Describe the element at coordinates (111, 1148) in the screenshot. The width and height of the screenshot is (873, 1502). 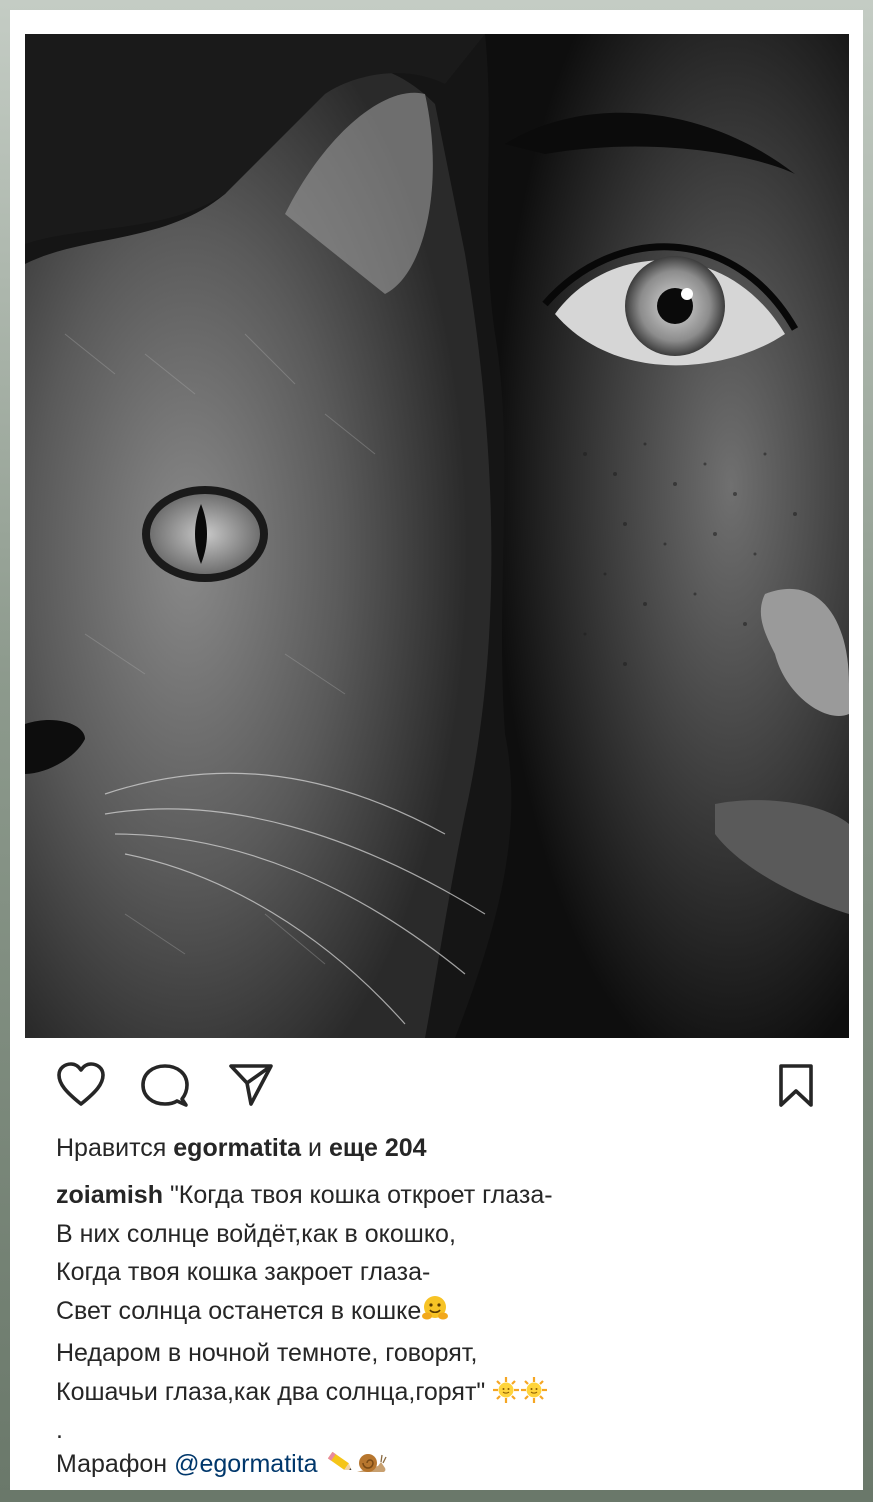
I see `likes-prefix: Нравится` at that location.